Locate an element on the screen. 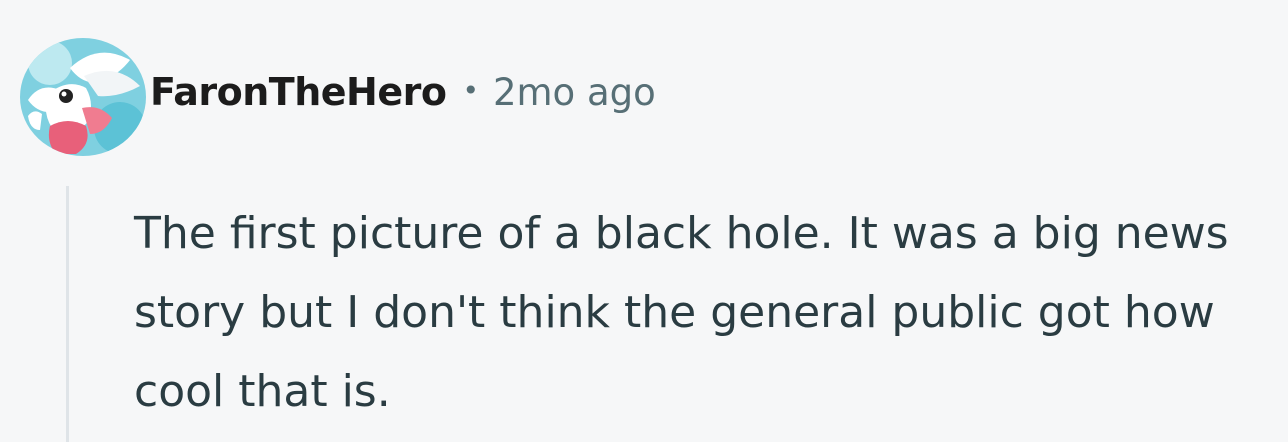 This screenshot has height=442, width=1288. user-avatar is located at coordinates (83, 97).